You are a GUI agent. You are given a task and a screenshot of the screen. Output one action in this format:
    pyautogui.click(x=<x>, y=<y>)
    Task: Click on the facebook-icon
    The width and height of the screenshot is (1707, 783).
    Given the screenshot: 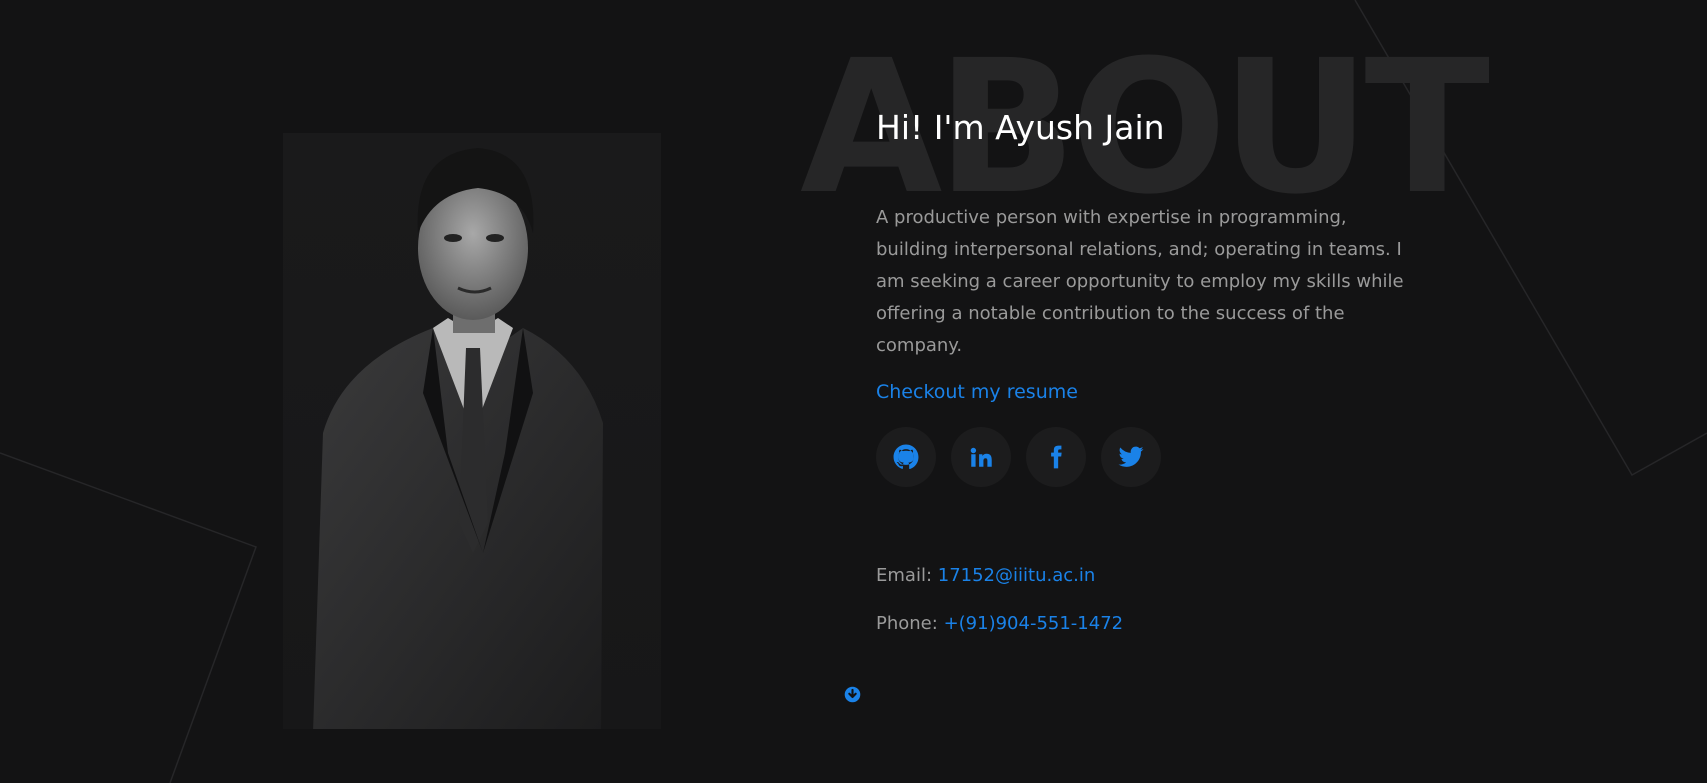 What is the action you would take?
    pyautogui.click(x=1056, y=457)
    